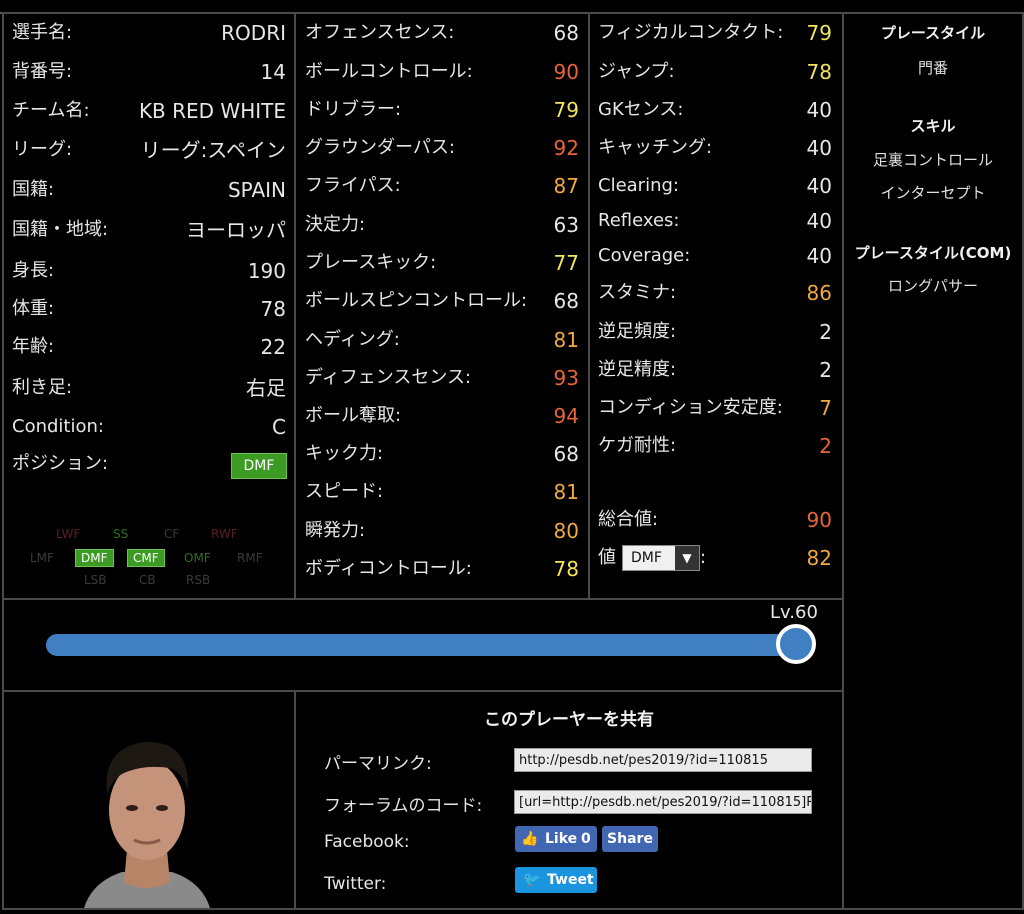 The width and height of the screenshot is (1024, 914). Describe the element at coordinates (607, 557) in the screenshot. I see `position-rating-label: 値` at that location.